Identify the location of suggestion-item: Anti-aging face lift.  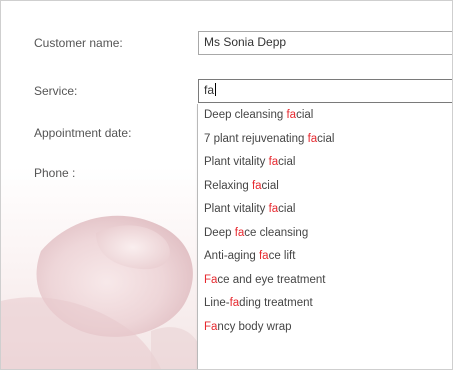
(325, 257).